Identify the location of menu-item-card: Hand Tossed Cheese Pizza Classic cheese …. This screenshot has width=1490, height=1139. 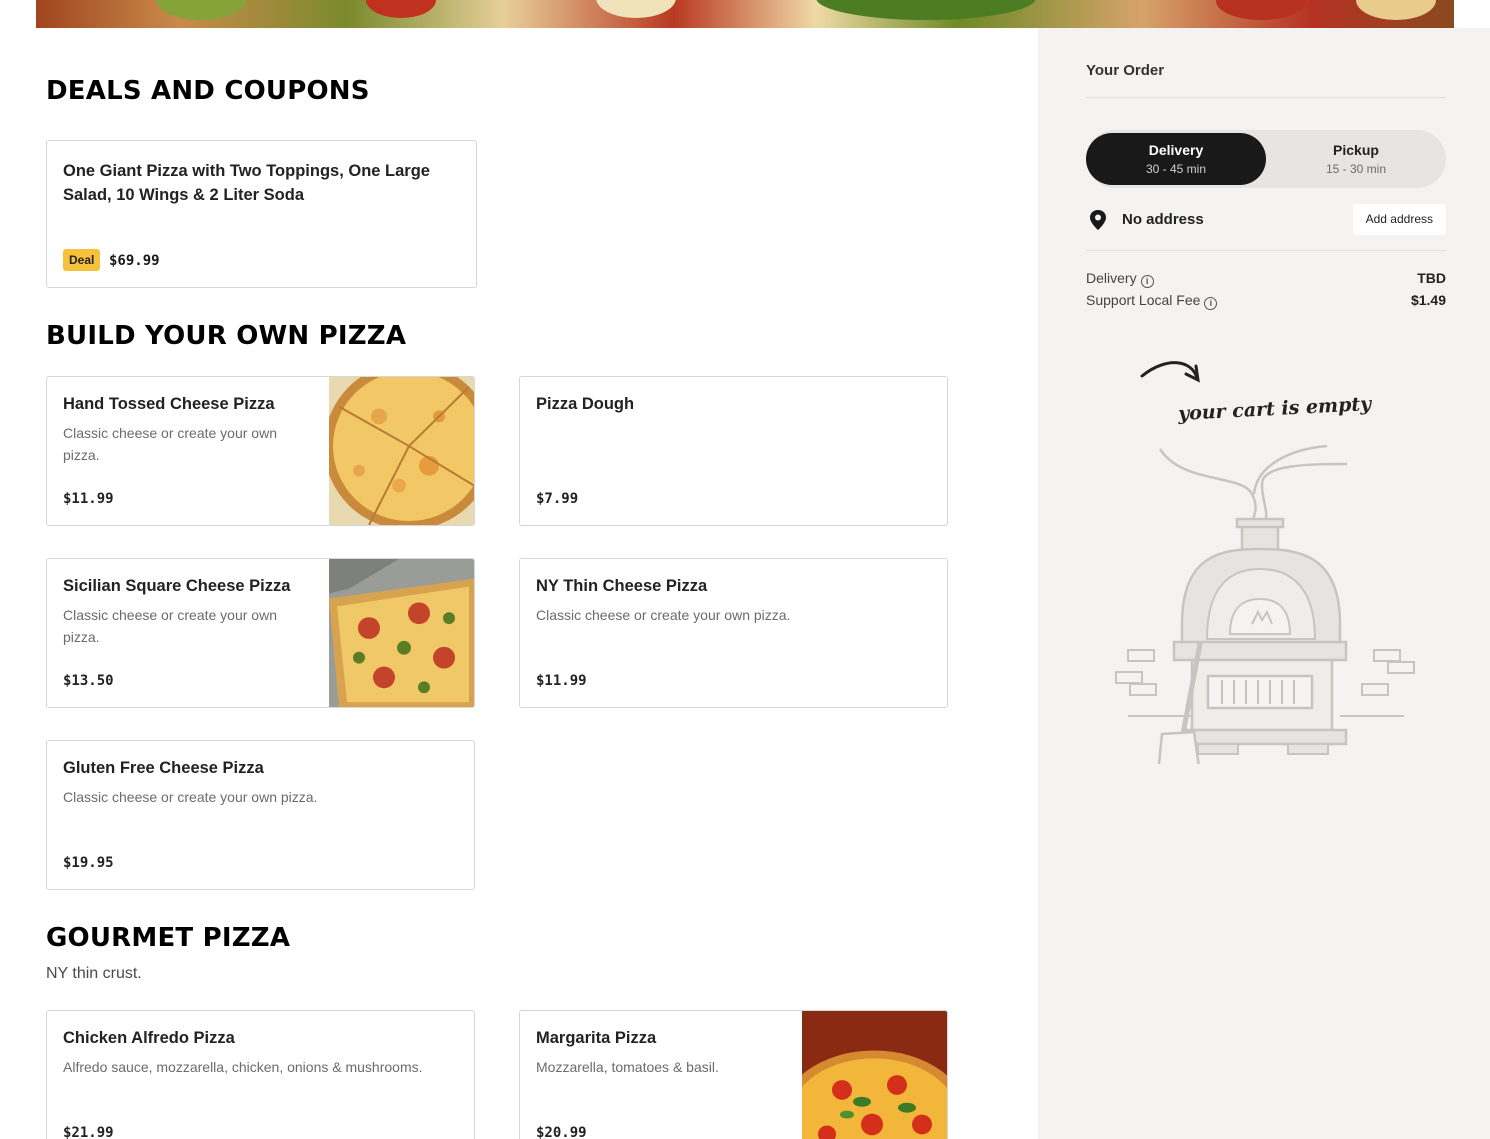
(260, 451).